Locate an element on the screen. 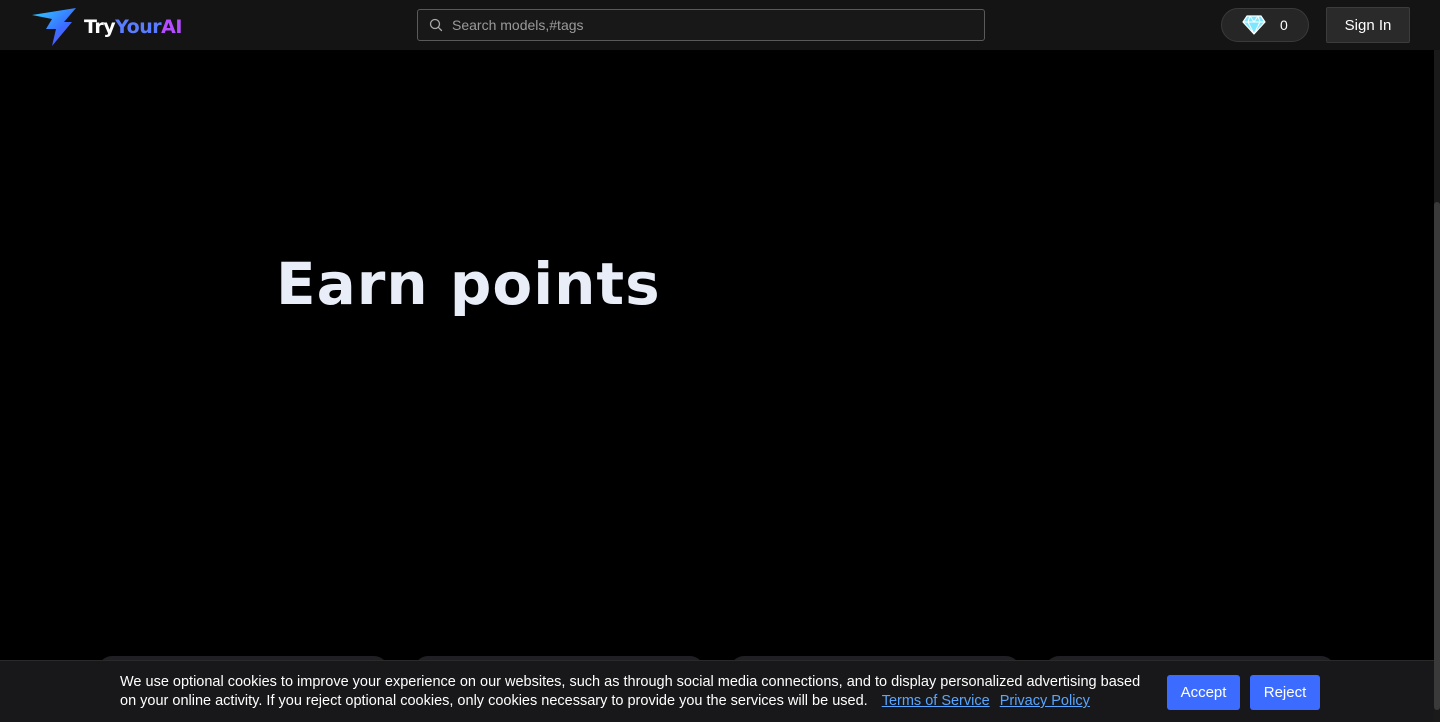 The height and width of the screenshot is (722, 1440). search-box is located at coordinates (701, 25).